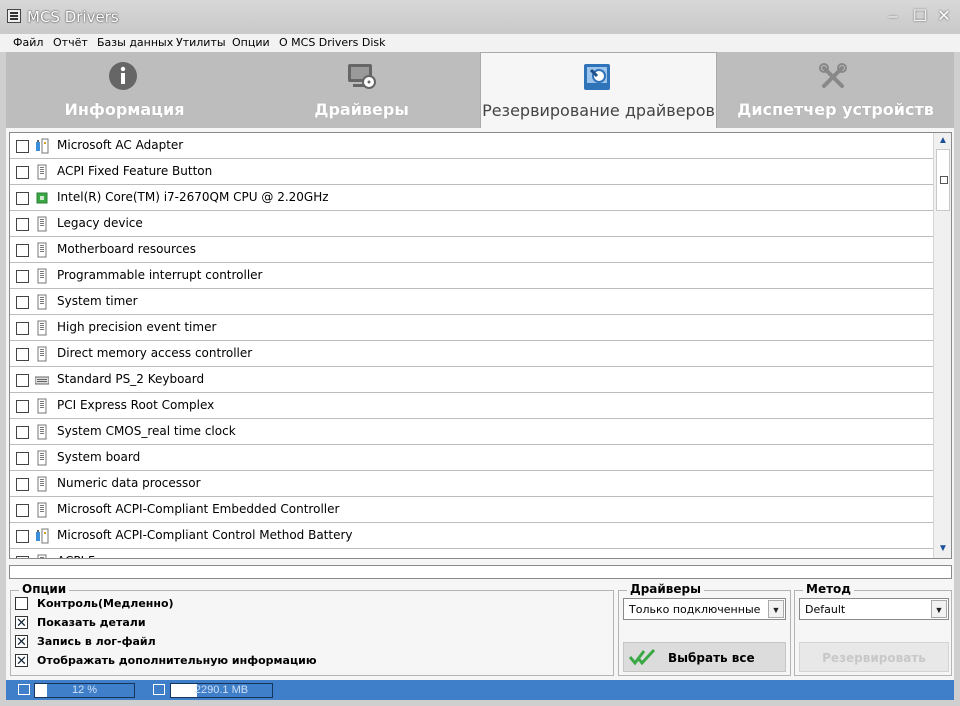  Describe the element at coordinates (42, 536) in the screenshot. I see `battery-icon` at that location.